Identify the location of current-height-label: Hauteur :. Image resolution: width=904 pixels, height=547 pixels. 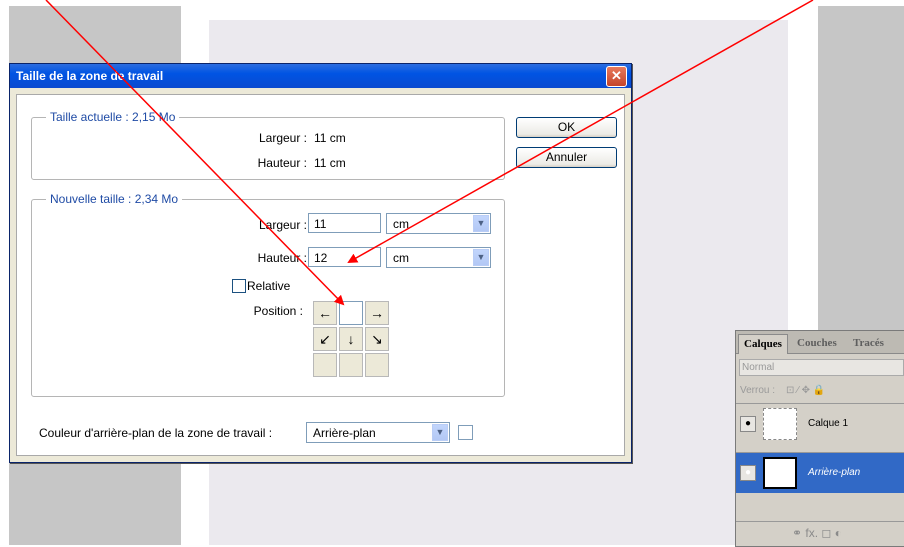
(282, 163).